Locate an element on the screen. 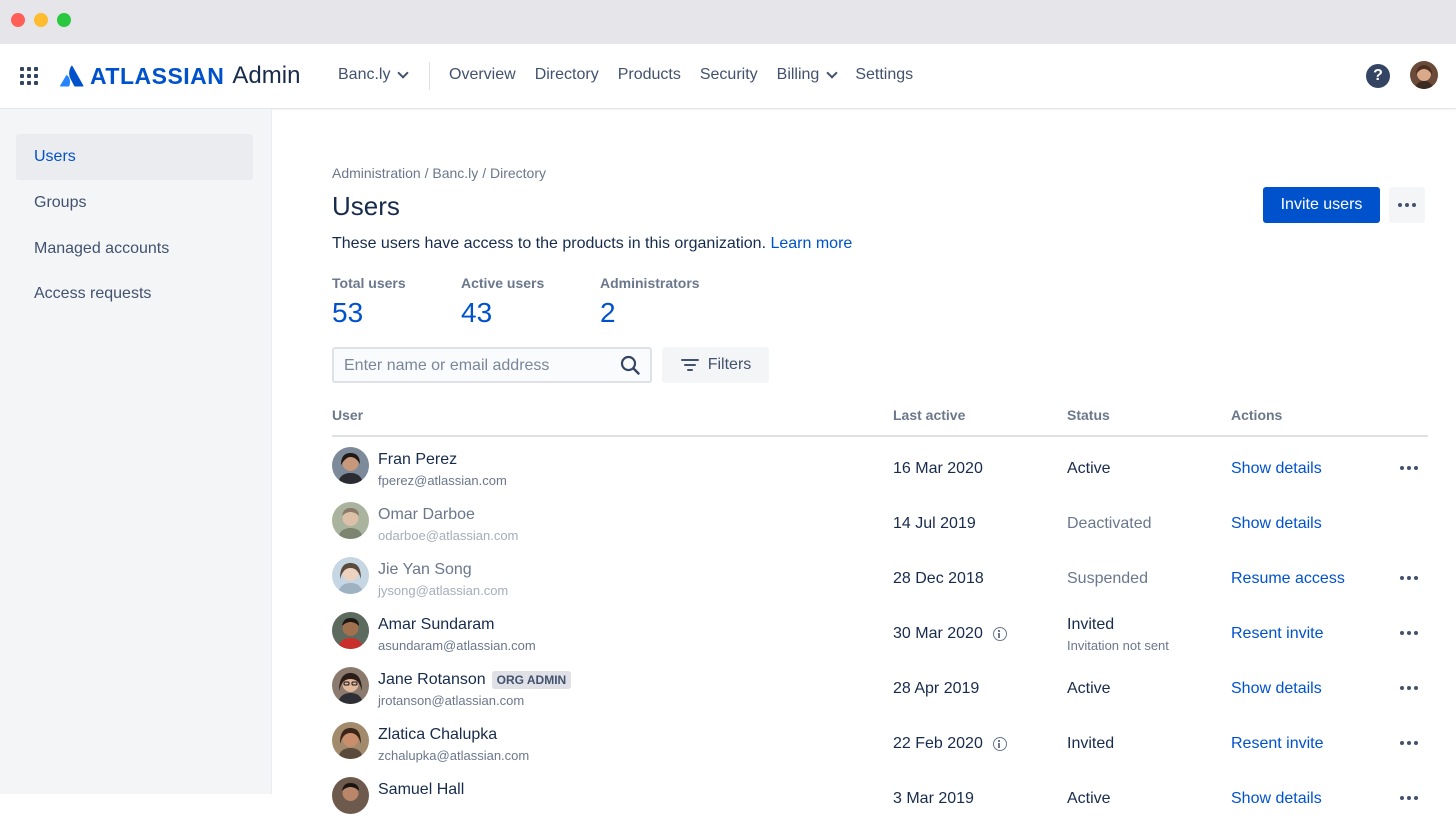 This screenshot has height=823, width=1456. breadcrumb: Administration / Banc.ly / Directory is located at coordinates (439, 173).